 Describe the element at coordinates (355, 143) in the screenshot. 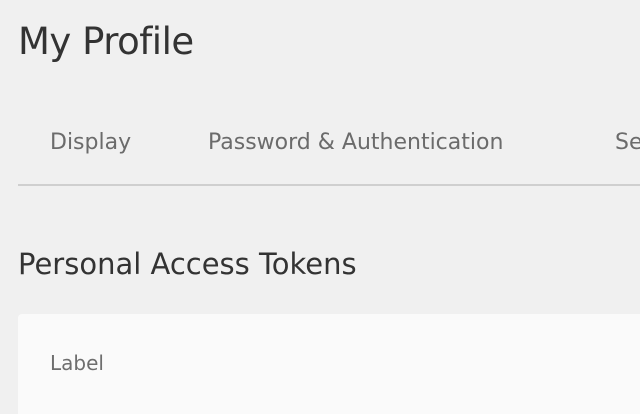

I see `tab-password-authentication: Password & Authentication` at that location.